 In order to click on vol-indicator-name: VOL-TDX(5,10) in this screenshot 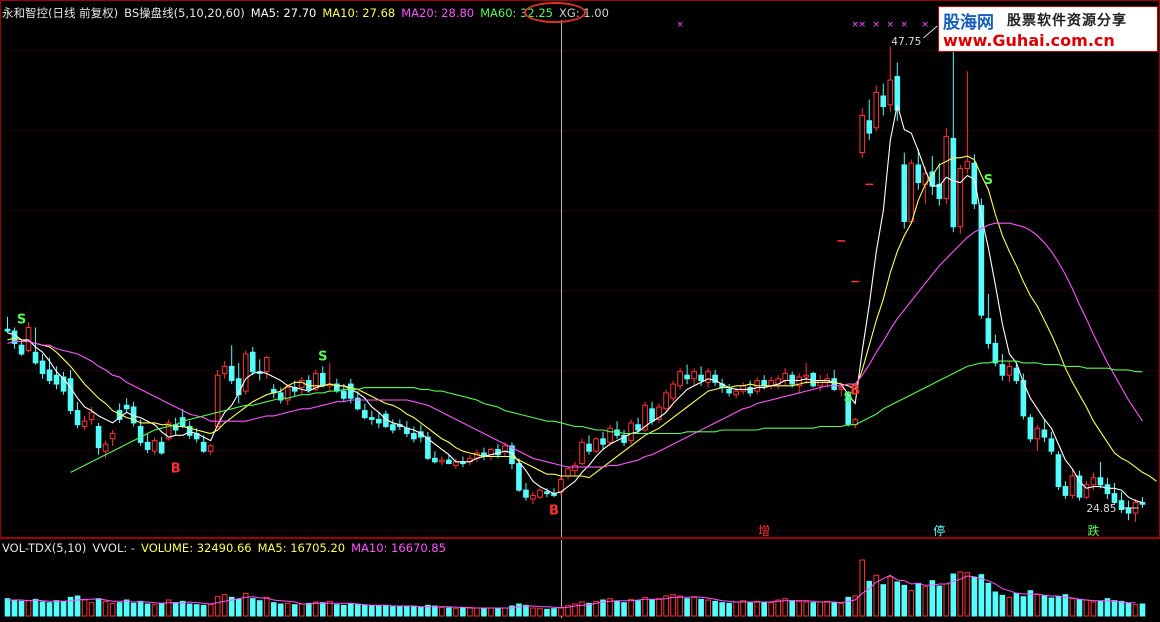, I will do `click(44, 548)`.